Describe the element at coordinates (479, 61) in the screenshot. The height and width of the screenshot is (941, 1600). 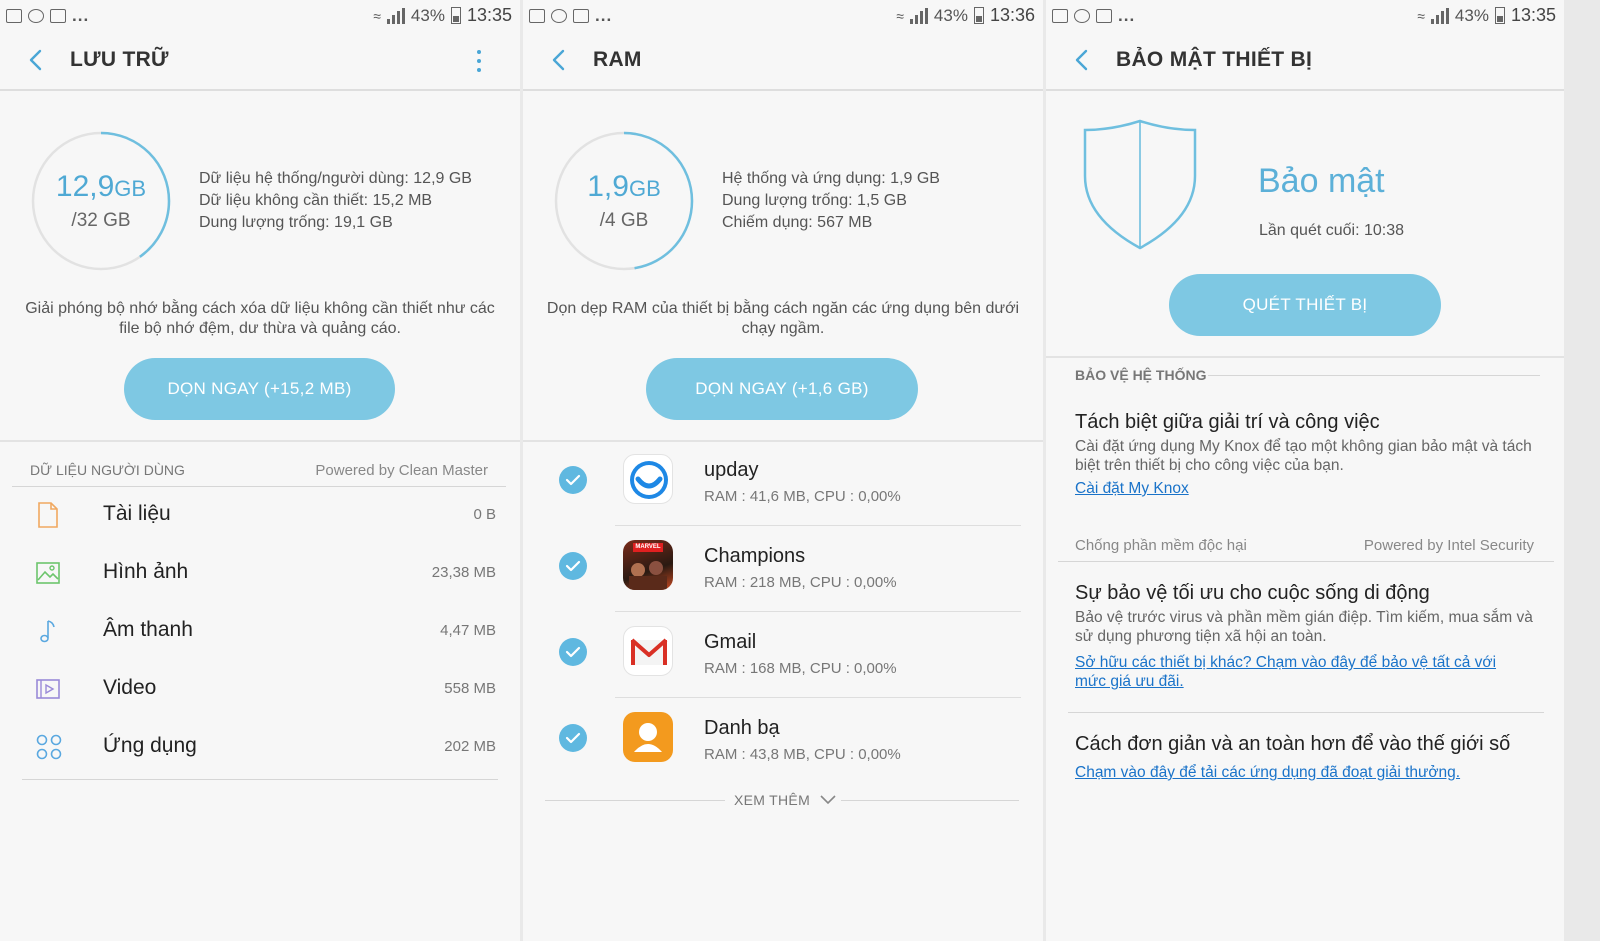
I see `more-options-icon` at that location.